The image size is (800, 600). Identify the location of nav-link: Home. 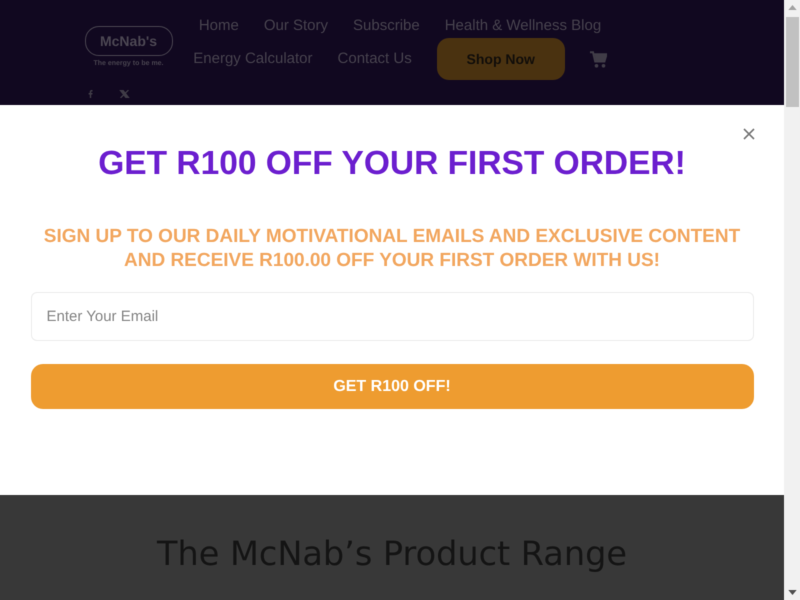
(218, 26).